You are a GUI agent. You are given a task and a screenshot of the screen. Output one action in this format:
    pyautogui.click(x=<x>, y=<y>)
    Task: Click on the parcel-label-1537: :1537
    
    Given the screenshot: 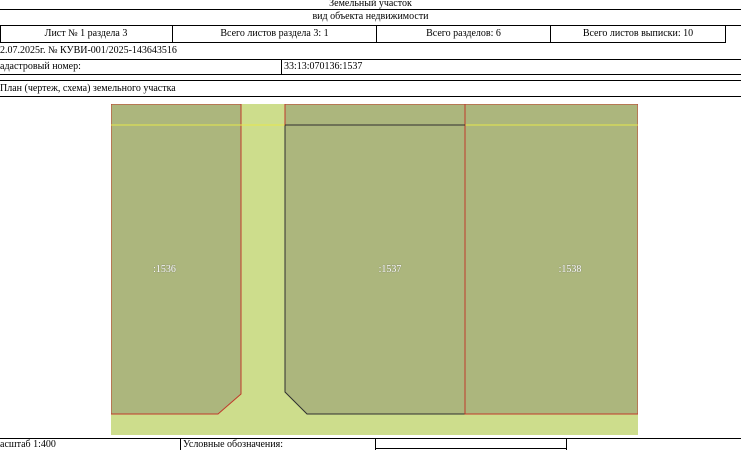 What is the action you would take?
    pyautogui.click(x=390, y=269)
    